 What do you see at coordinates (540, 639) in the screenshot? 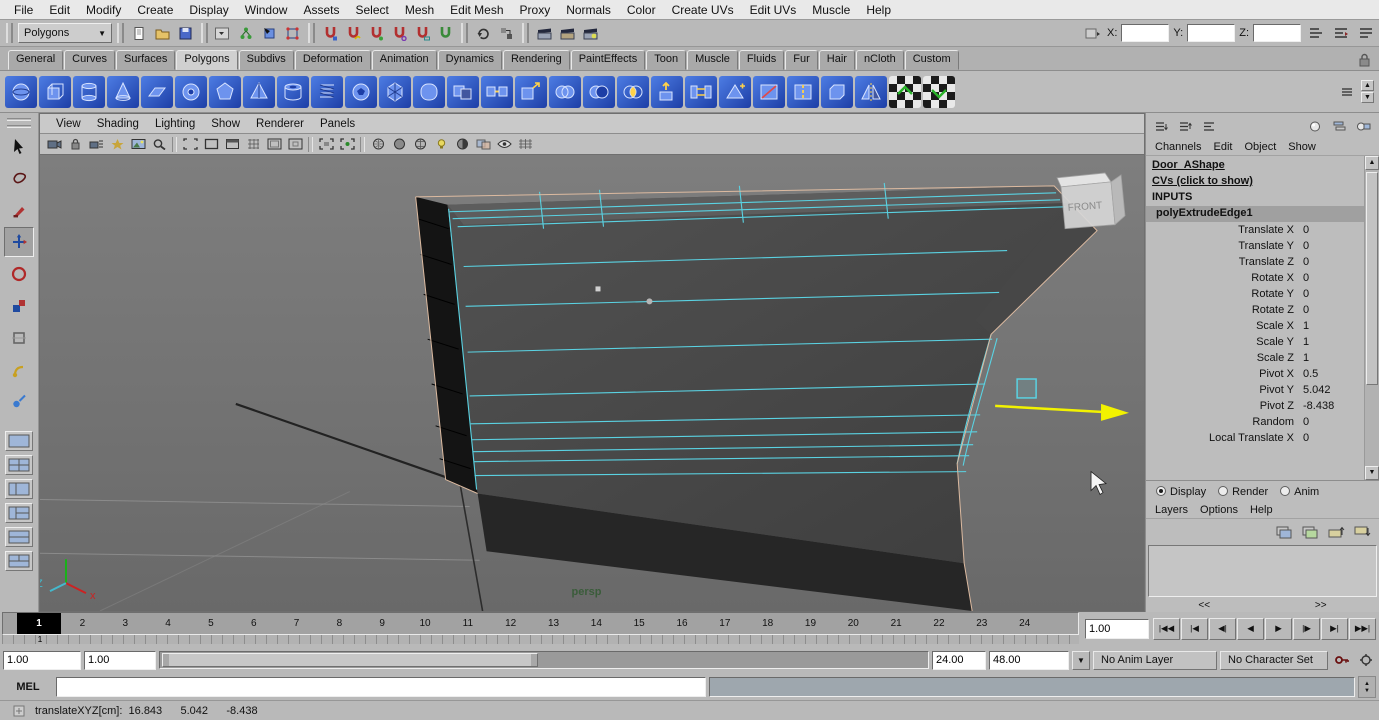
I see `timeline-tick-strip: 1` at bounding box center [540, 639].